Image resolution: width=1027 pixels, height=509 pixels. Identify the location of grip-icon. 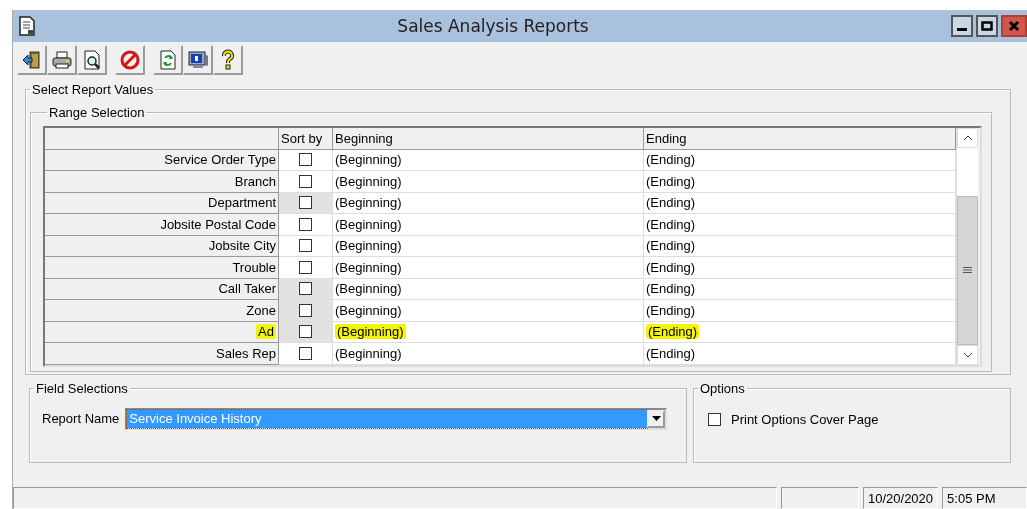
(967, 270).